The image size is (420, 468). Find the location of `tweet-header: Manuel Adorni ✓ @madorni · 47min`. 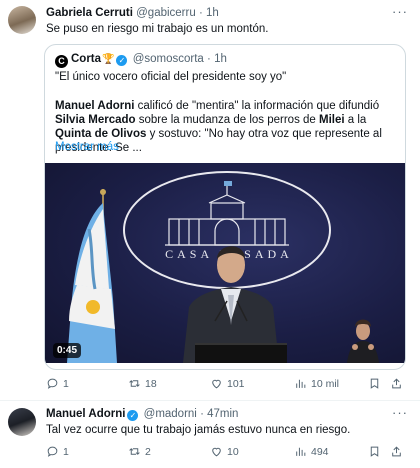

tweet-header: Manuel Adorni ✓ @madorni · 47min is located at coordinates (142, 414).